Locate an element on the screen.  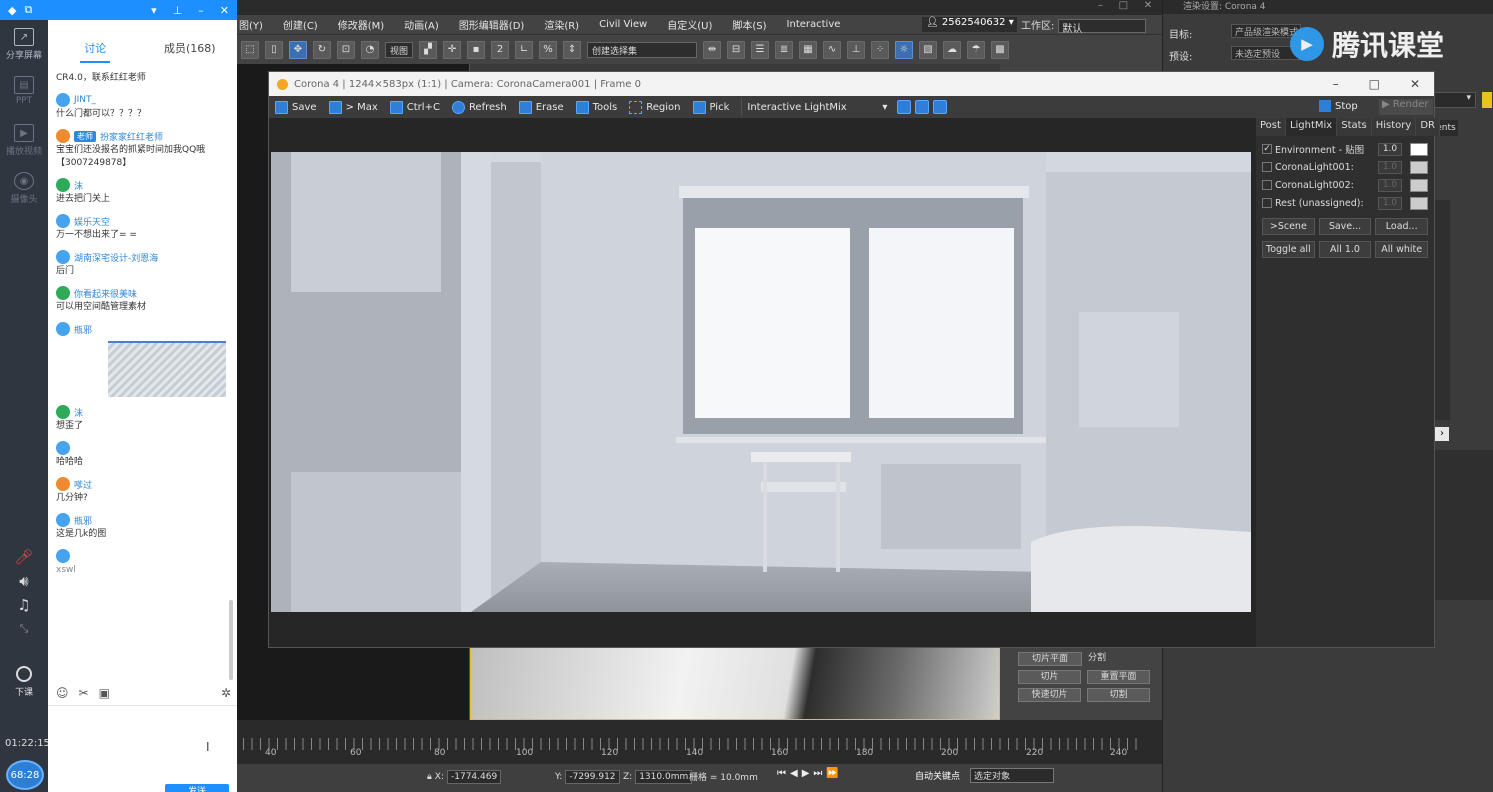
layer-explorer-icon: ≣ is located at coordinates (784, 49).